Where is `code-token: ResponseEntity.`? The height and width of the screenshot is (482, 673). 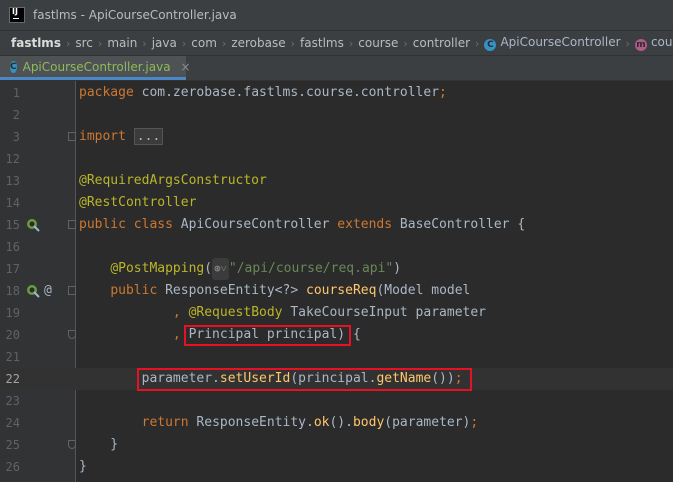 code-token: ResponseEntity. is located at coordinates (255, 422).